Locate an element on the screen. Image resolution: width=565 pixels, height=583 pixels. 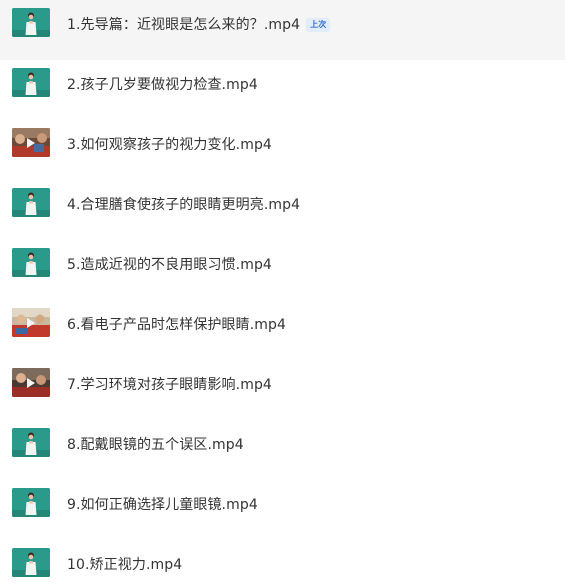
video-title-text: 1.先导篇：近视眼是怎么来的？.mp4 is located at coordinates (184, 25).